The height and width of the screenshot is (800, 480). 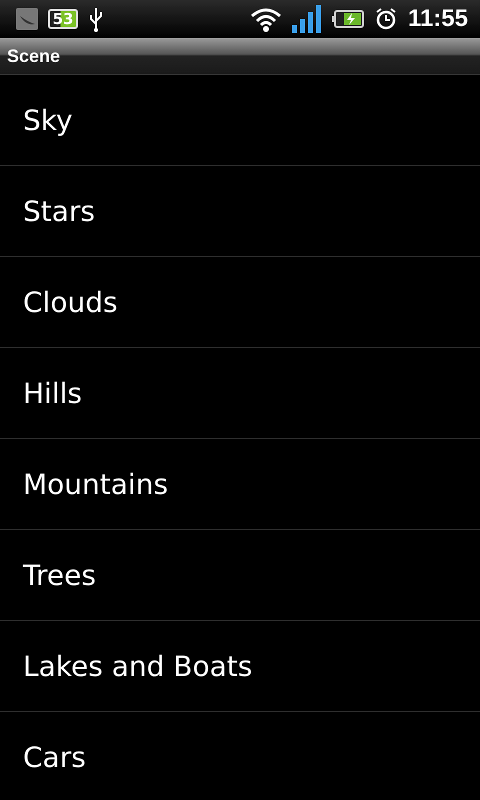 I want to click on notification-icon, so click(x=27, y=19).